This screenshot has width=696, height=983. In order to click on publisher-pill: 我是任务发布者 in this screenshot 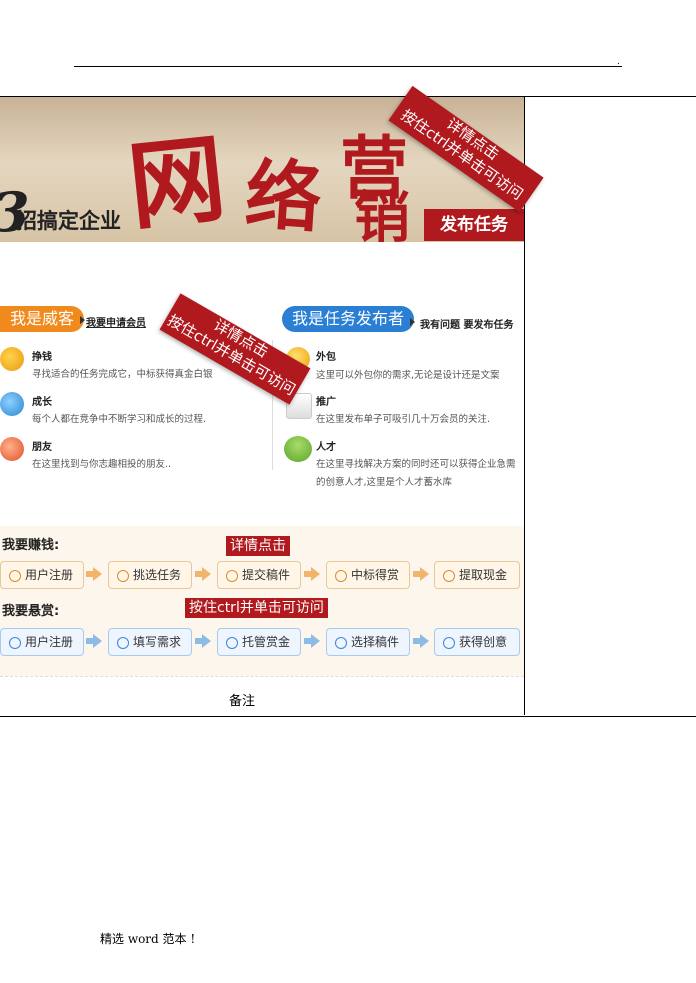, I will do `click(348, 319)`.